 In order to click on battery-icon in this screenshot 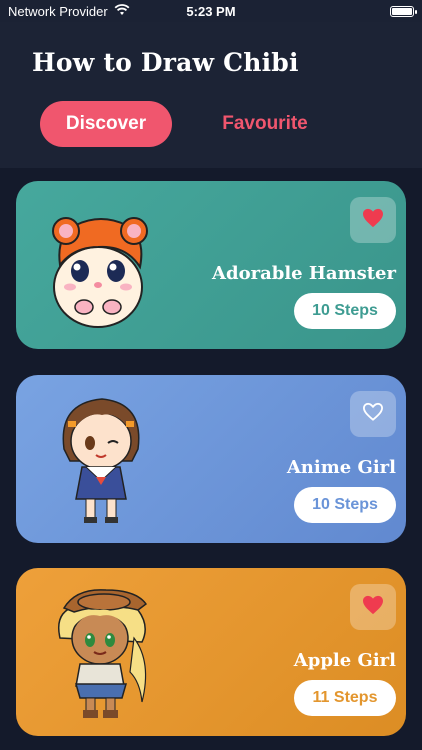, I will do `click(403, 11)`.